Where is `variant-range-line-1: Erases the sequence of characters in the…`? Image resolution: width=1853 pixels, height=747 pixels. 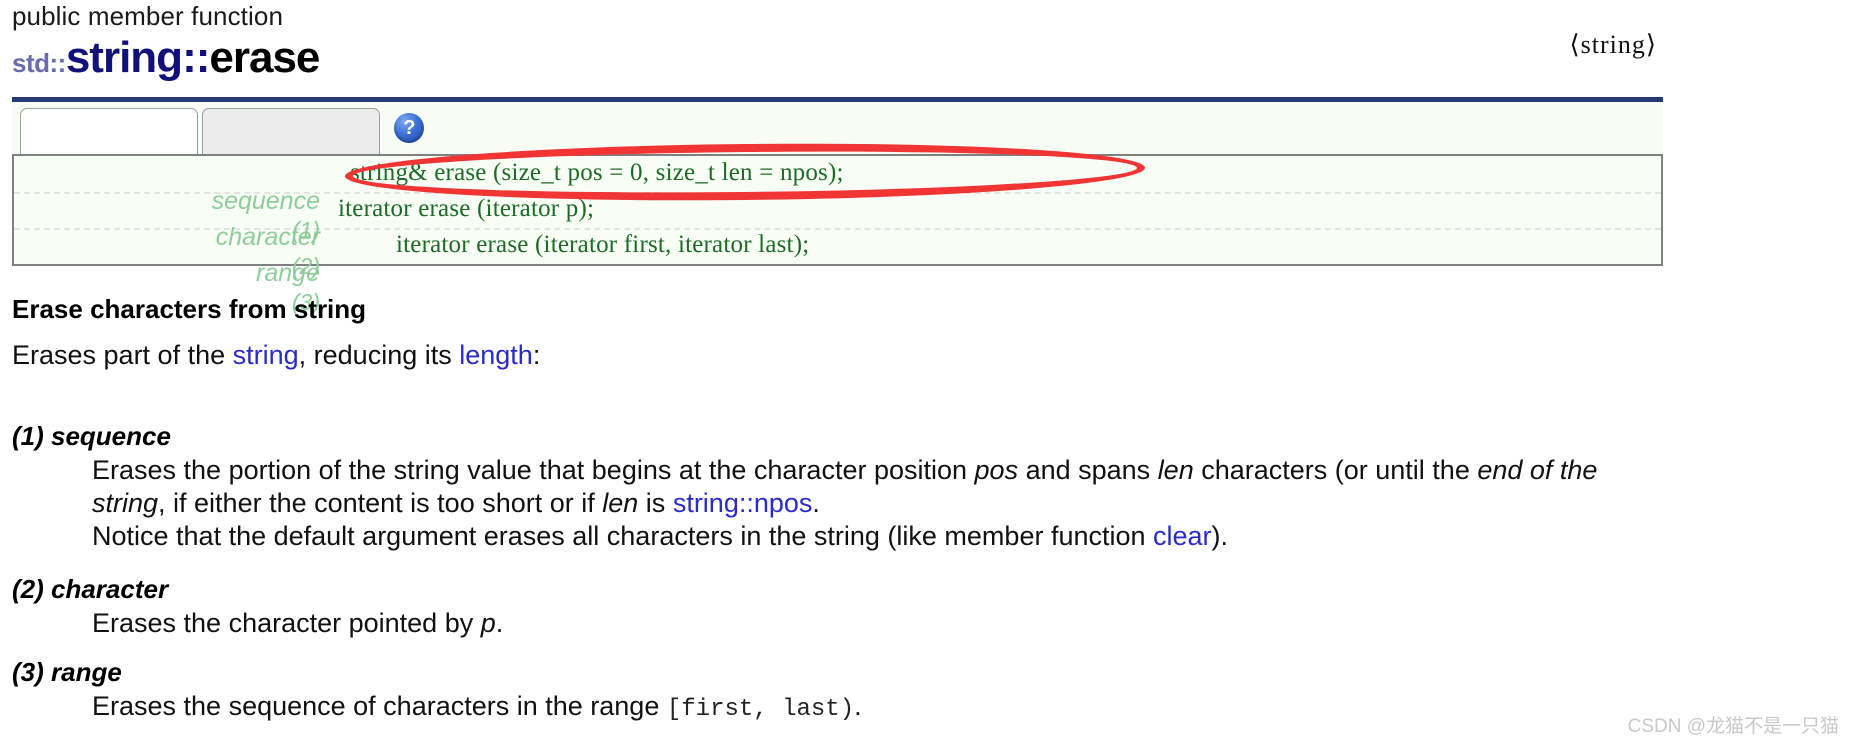
variant-range-line-1: Erases the sequence of characters in the… is located at coordinates (872, 708).